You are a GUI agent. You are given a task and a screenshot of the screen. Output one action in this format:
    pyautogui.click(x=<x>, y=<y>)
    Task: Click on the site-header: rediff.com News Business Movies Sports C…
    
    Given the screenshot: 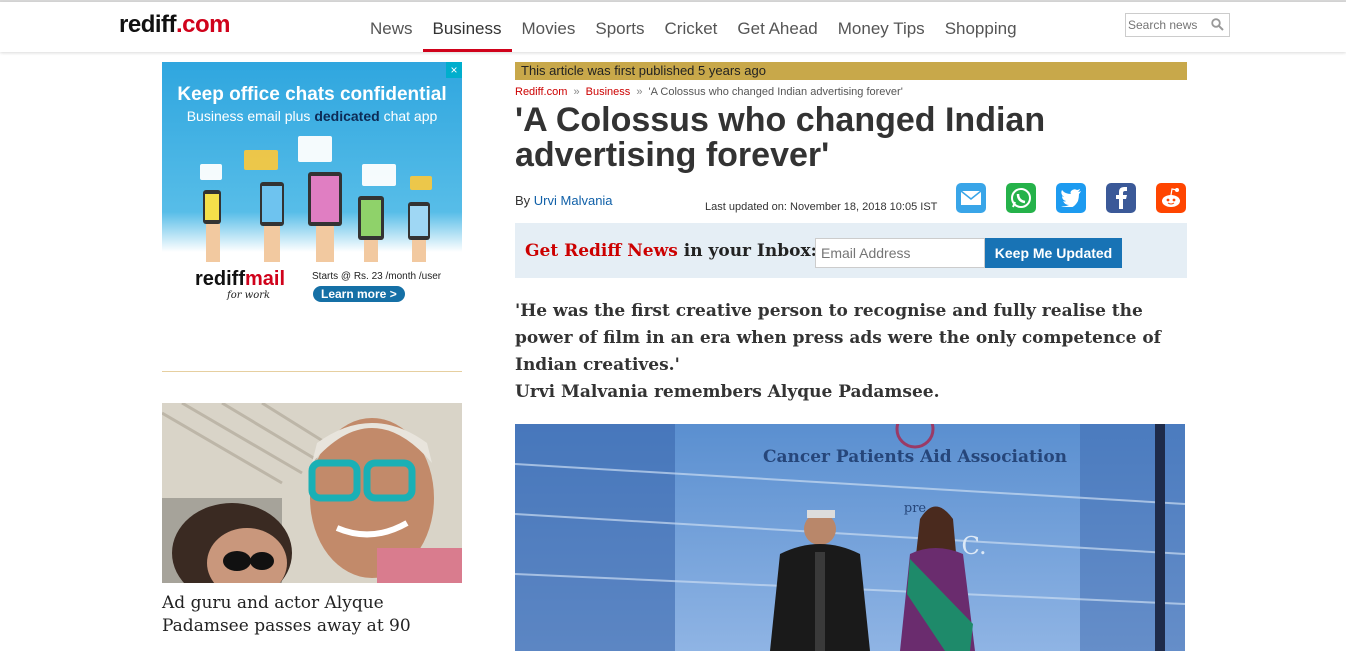 What is the action you would take?
    pyautogui.click(x=673, y=27)
    